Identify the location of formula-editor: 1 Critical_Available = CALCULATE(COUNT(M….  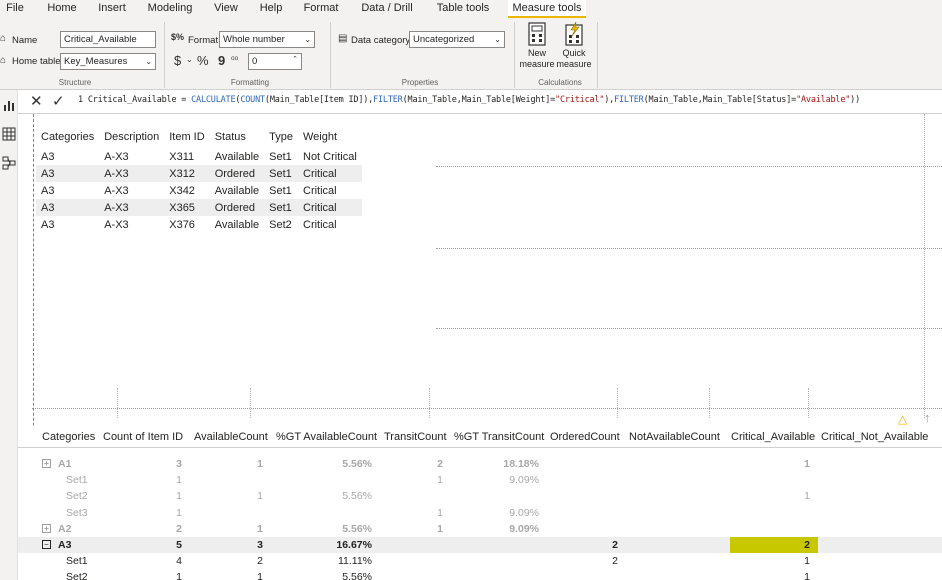
(469, 100).